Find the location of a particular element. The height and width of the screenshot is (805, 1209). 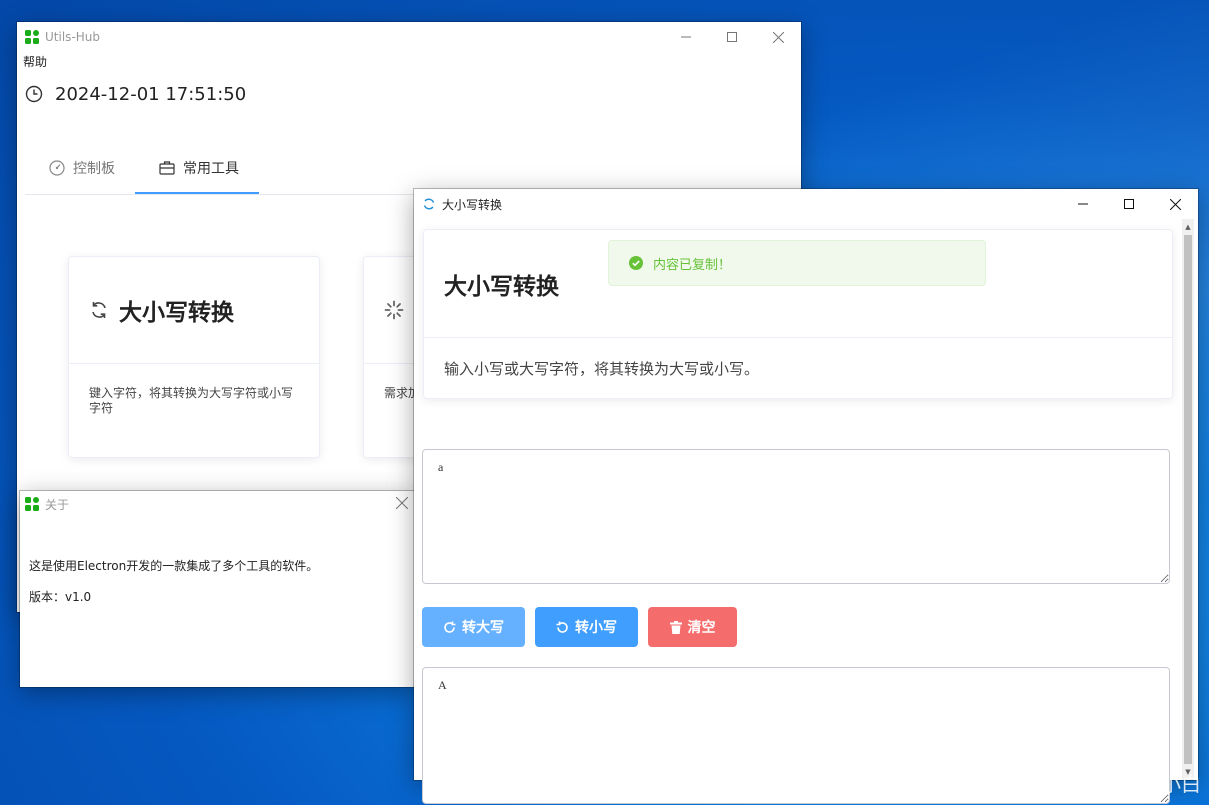

clock-icon is located at coordinates (34, 94).